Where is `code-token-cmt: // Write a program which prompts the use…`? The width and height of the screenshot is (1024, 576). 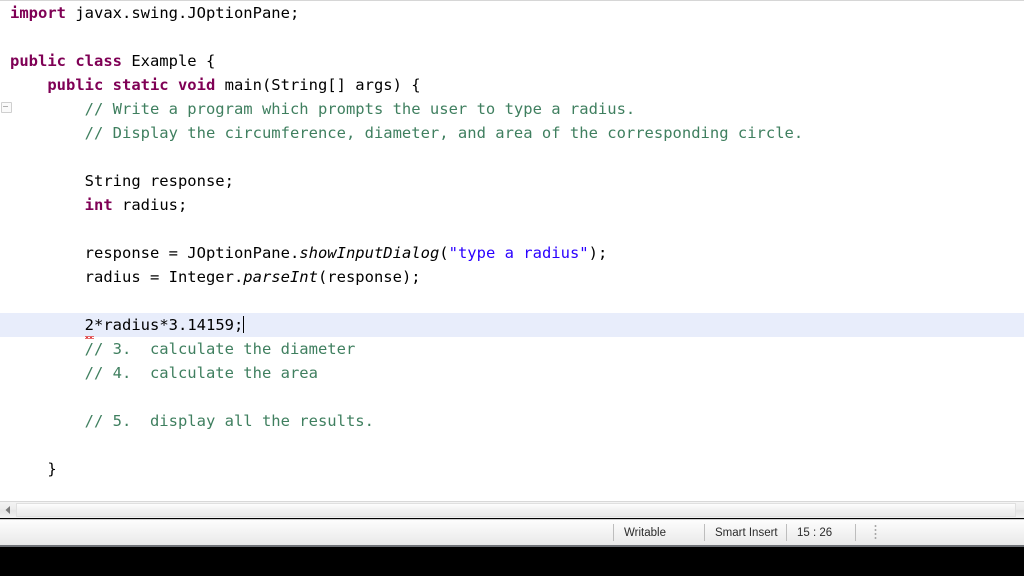 code-token-cmt: // Write a program which prompts the use… is located at coordinates (323, 109).